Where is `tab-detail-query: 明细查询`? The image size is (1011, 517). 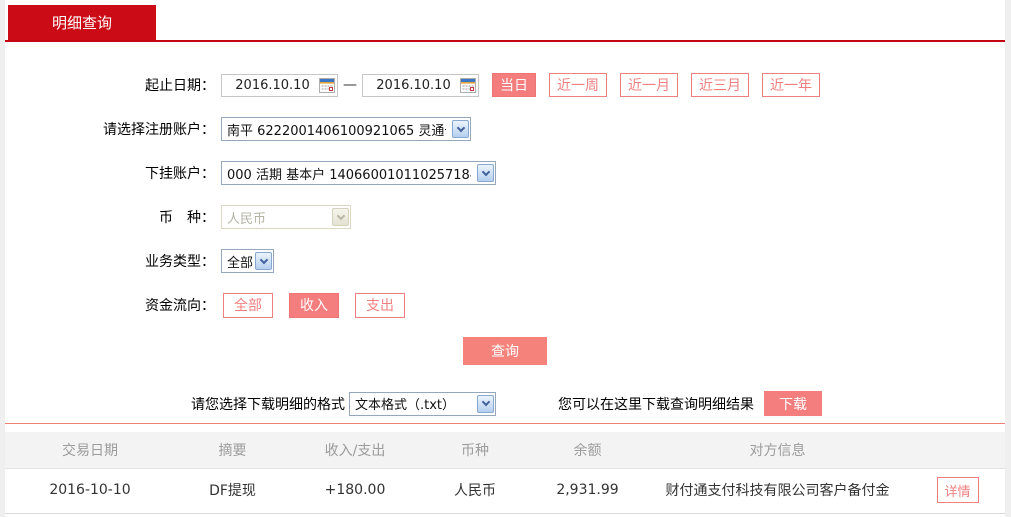 tab-detail-query: 明细查询 is located at coordinates (82, 22).